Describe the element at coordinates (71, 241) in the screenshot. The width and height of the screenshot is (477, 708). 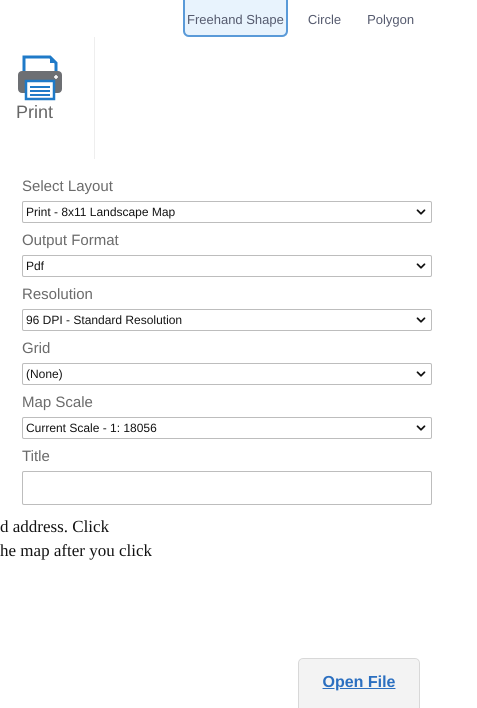
I see `field-label: Output Format` at that location.